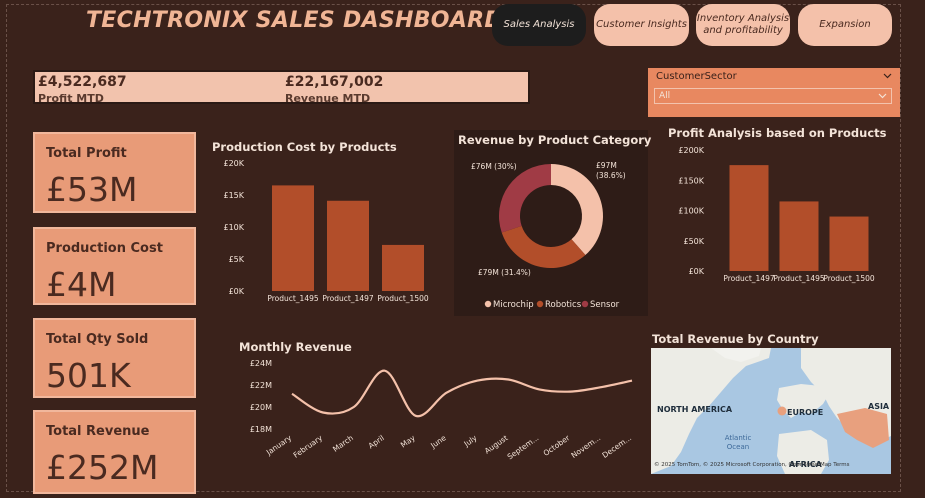  Describe the element at coordinates (691, 180) in the screenshot. I see `y-tick-label: £150K` at that location.